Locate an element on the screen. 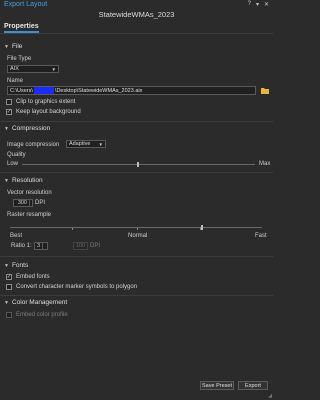  close-icon: ✕ is located at coordinates (266, 4).